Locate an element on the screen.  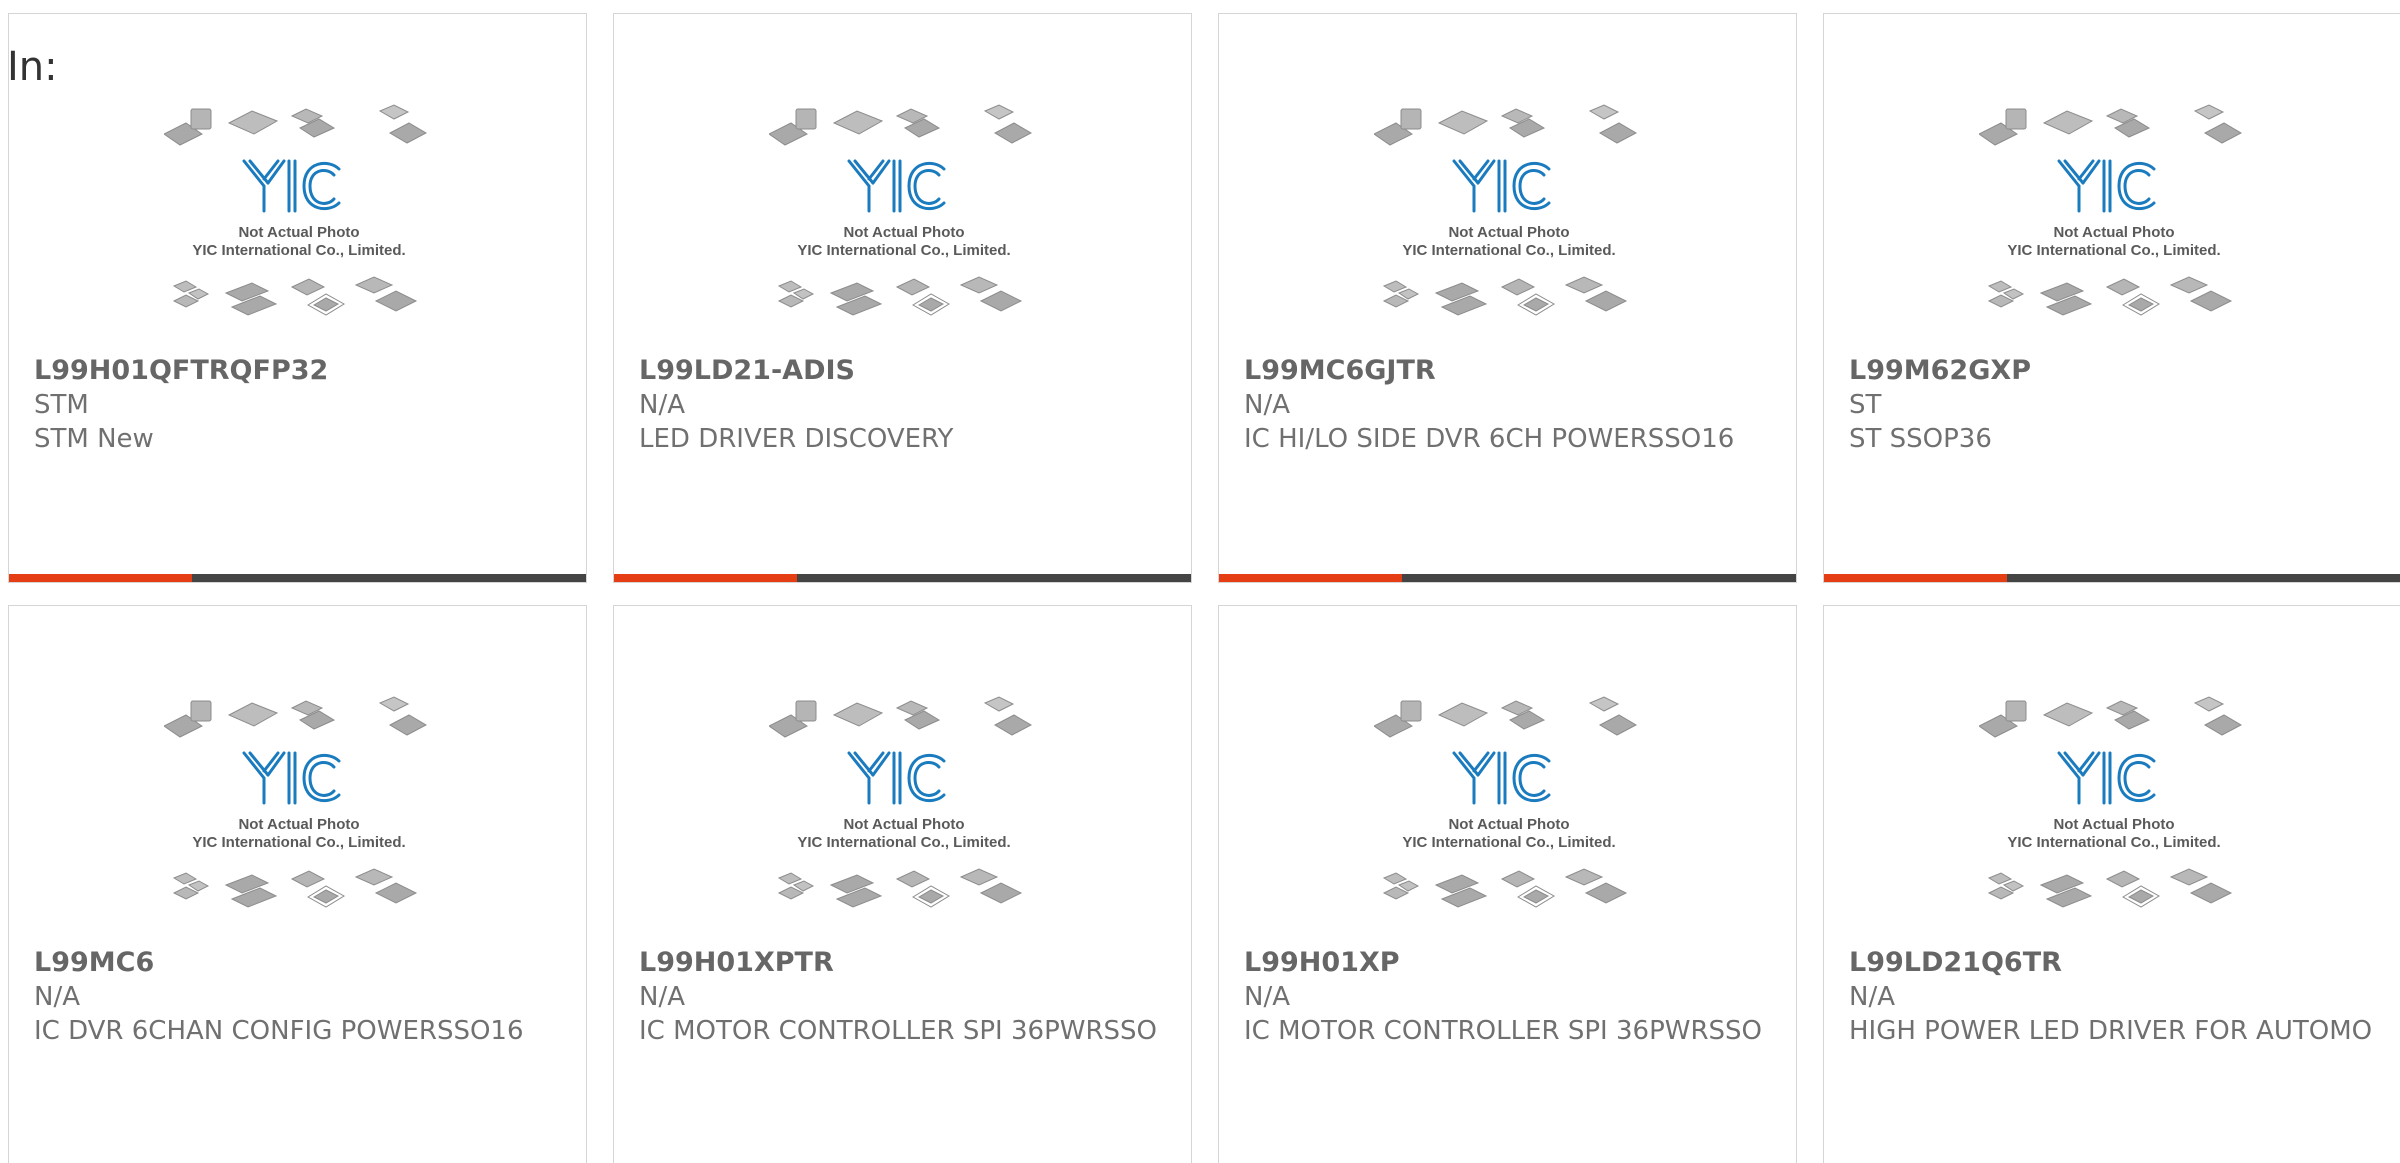
part-number-link: L99MC6GJTR is located at coordinates (1509, 371).